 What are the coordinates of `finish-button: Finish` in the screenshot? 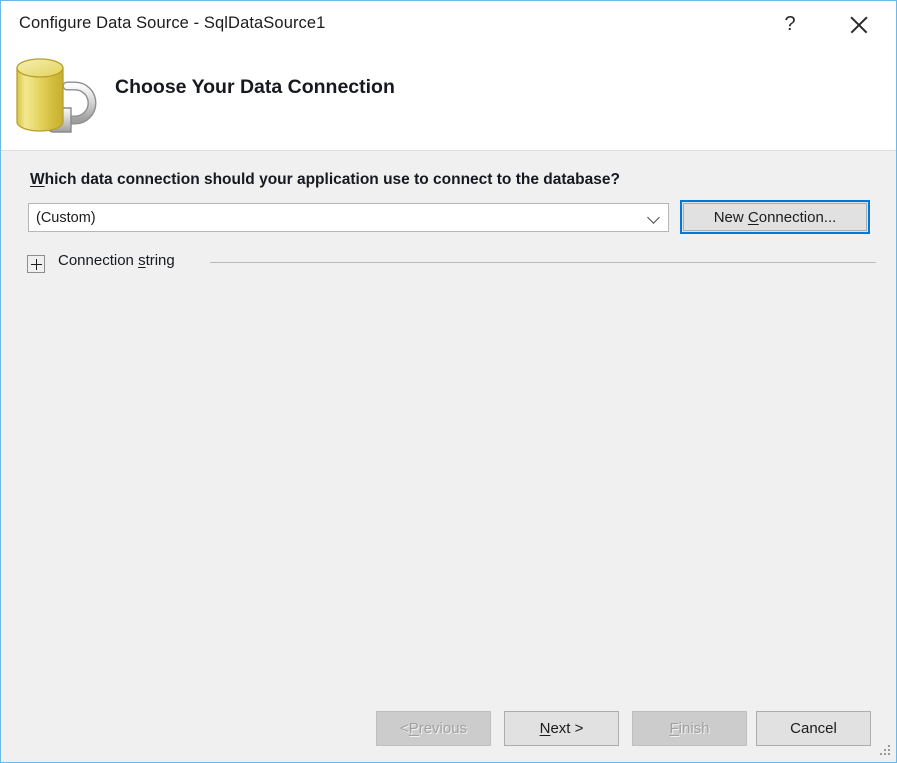 It's located at (689, 728).